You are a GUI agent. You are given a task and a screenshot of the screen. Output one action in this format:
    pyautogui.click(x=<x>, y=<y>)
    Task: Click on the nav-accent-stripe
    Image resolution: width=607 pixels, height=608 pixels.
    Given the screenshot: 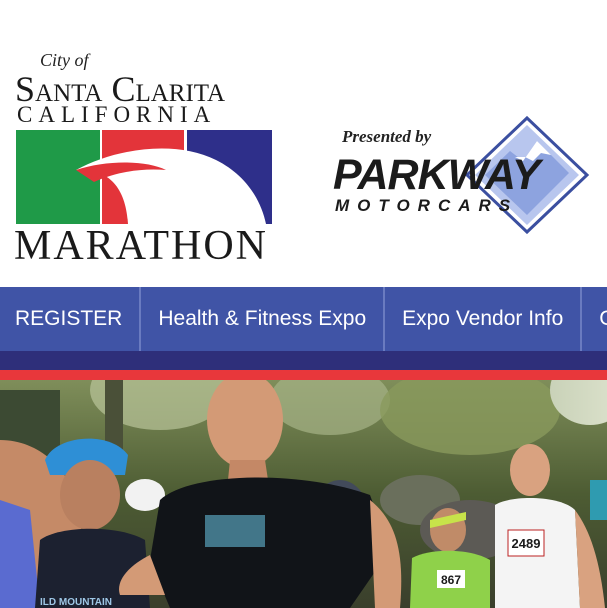 What is the action you would take?
    pyautogui.click(x=303, y=375)
    